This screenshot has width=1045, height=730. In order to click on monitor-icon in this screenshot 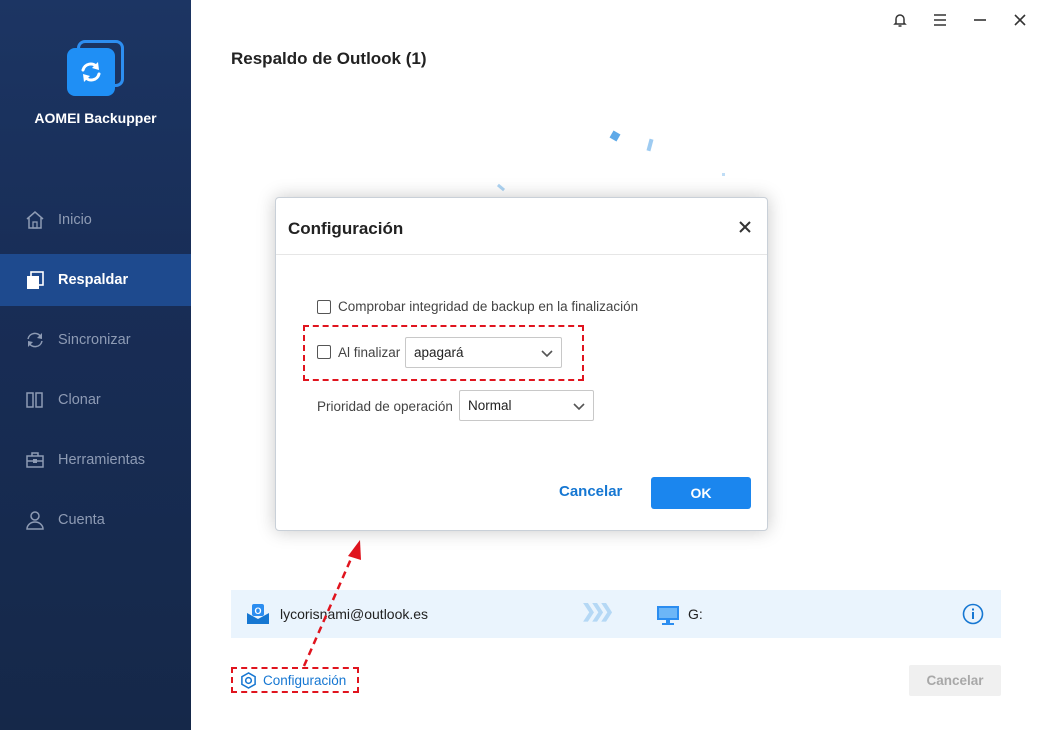, I will do `click(668, 615)`.